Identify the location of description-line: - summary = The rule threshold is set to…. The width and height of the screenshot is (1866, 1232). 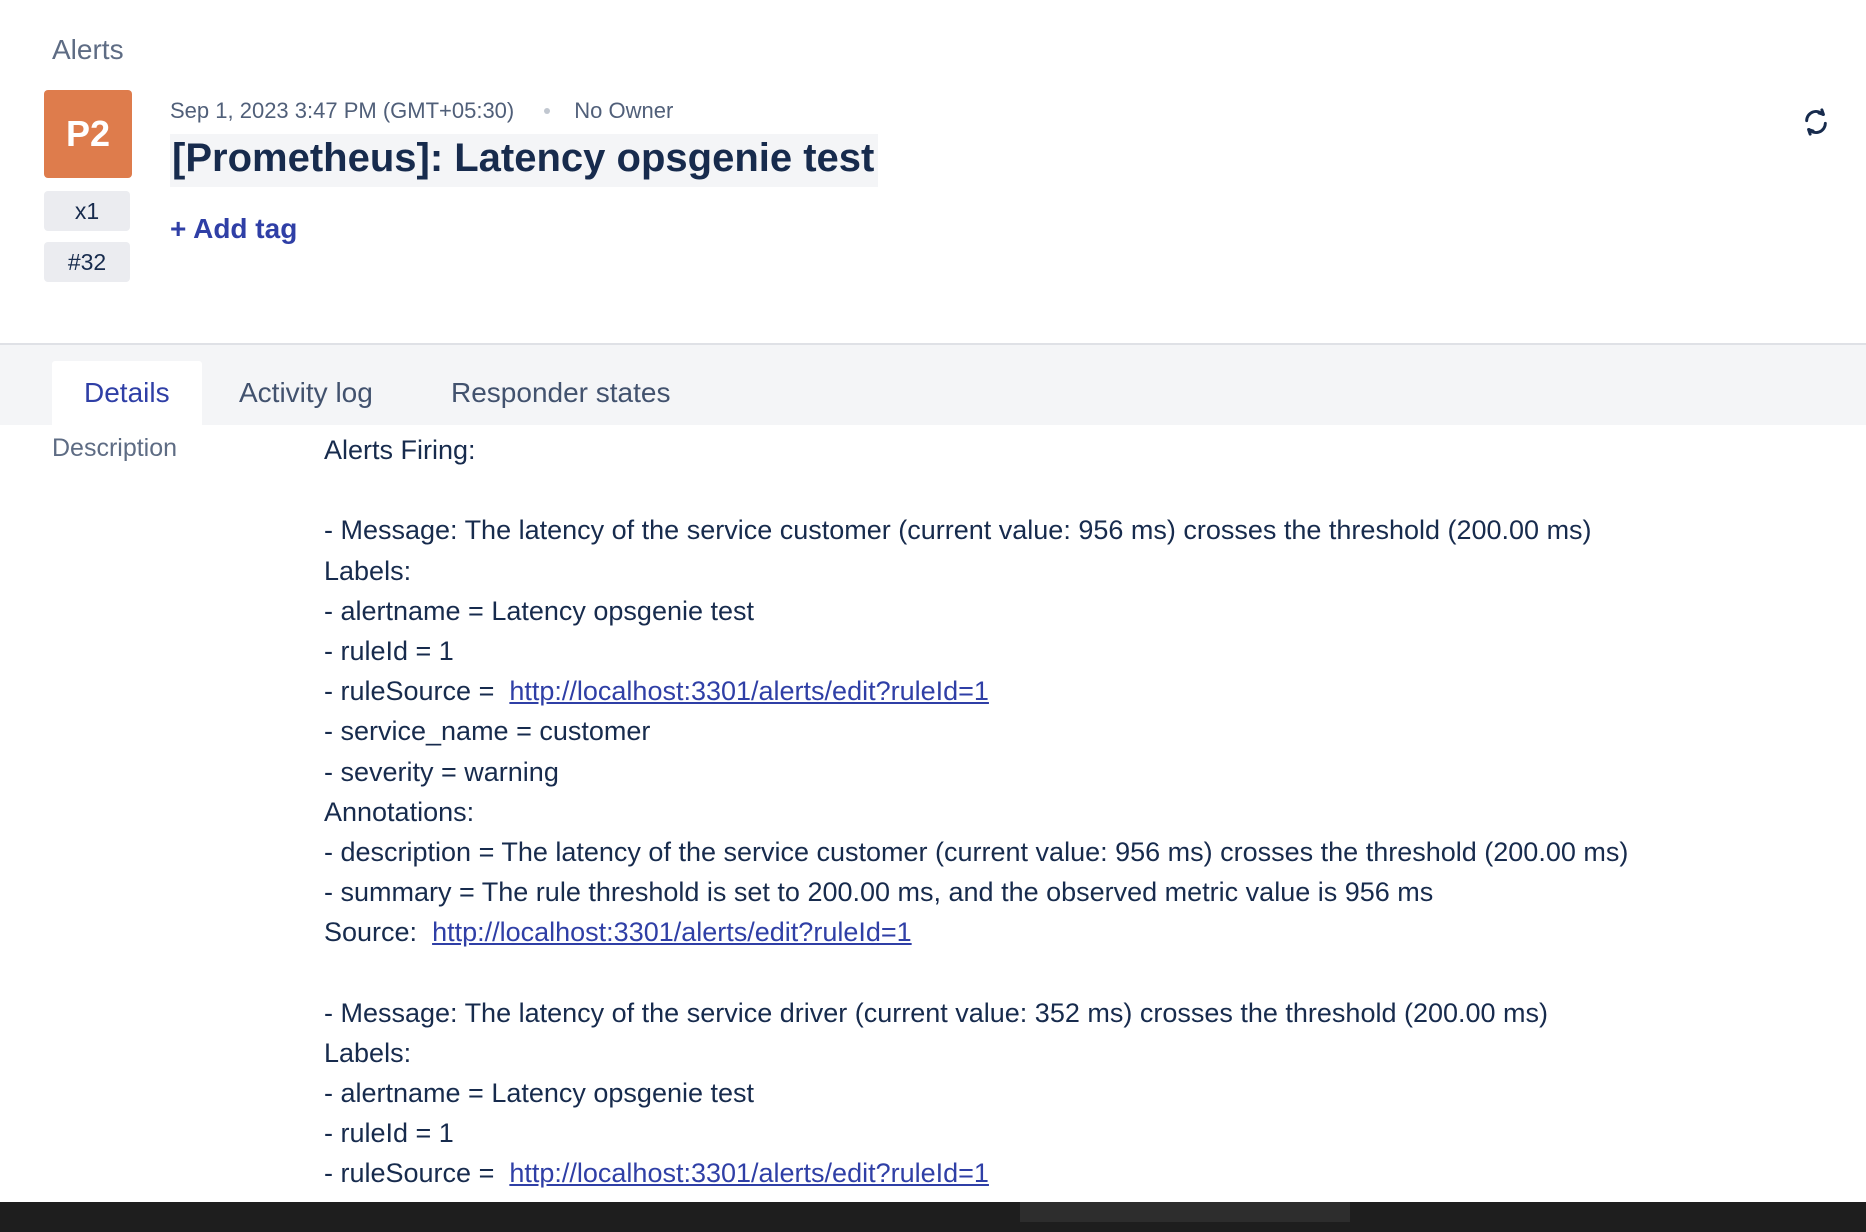
(976, 892).